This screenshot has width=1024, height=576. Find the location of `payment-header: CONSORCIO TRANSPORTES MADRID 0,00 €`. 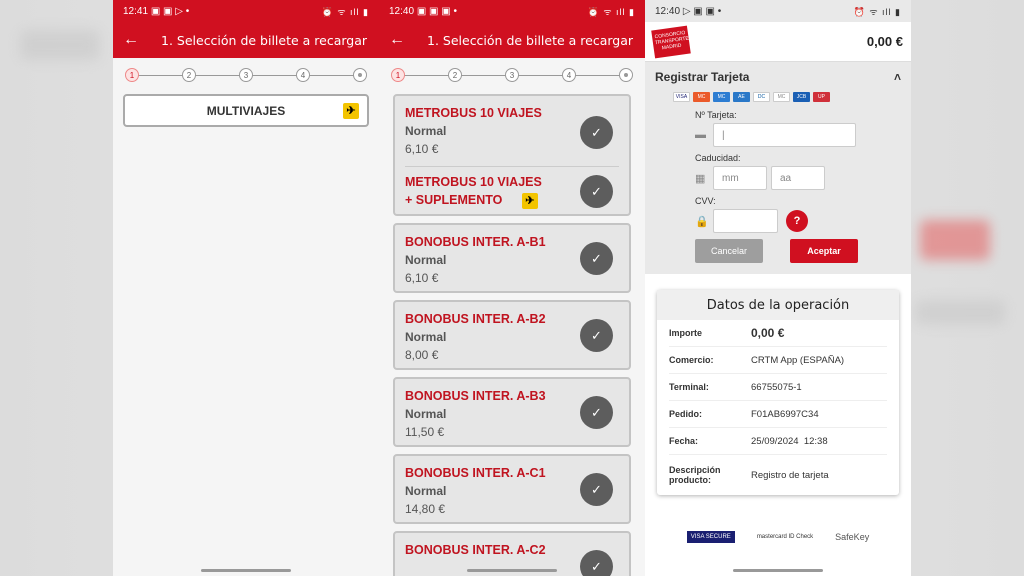

payment-header: CONSORCIO TRANSPORTES MADRID 0,00 € is located at coordinates (778, 42).